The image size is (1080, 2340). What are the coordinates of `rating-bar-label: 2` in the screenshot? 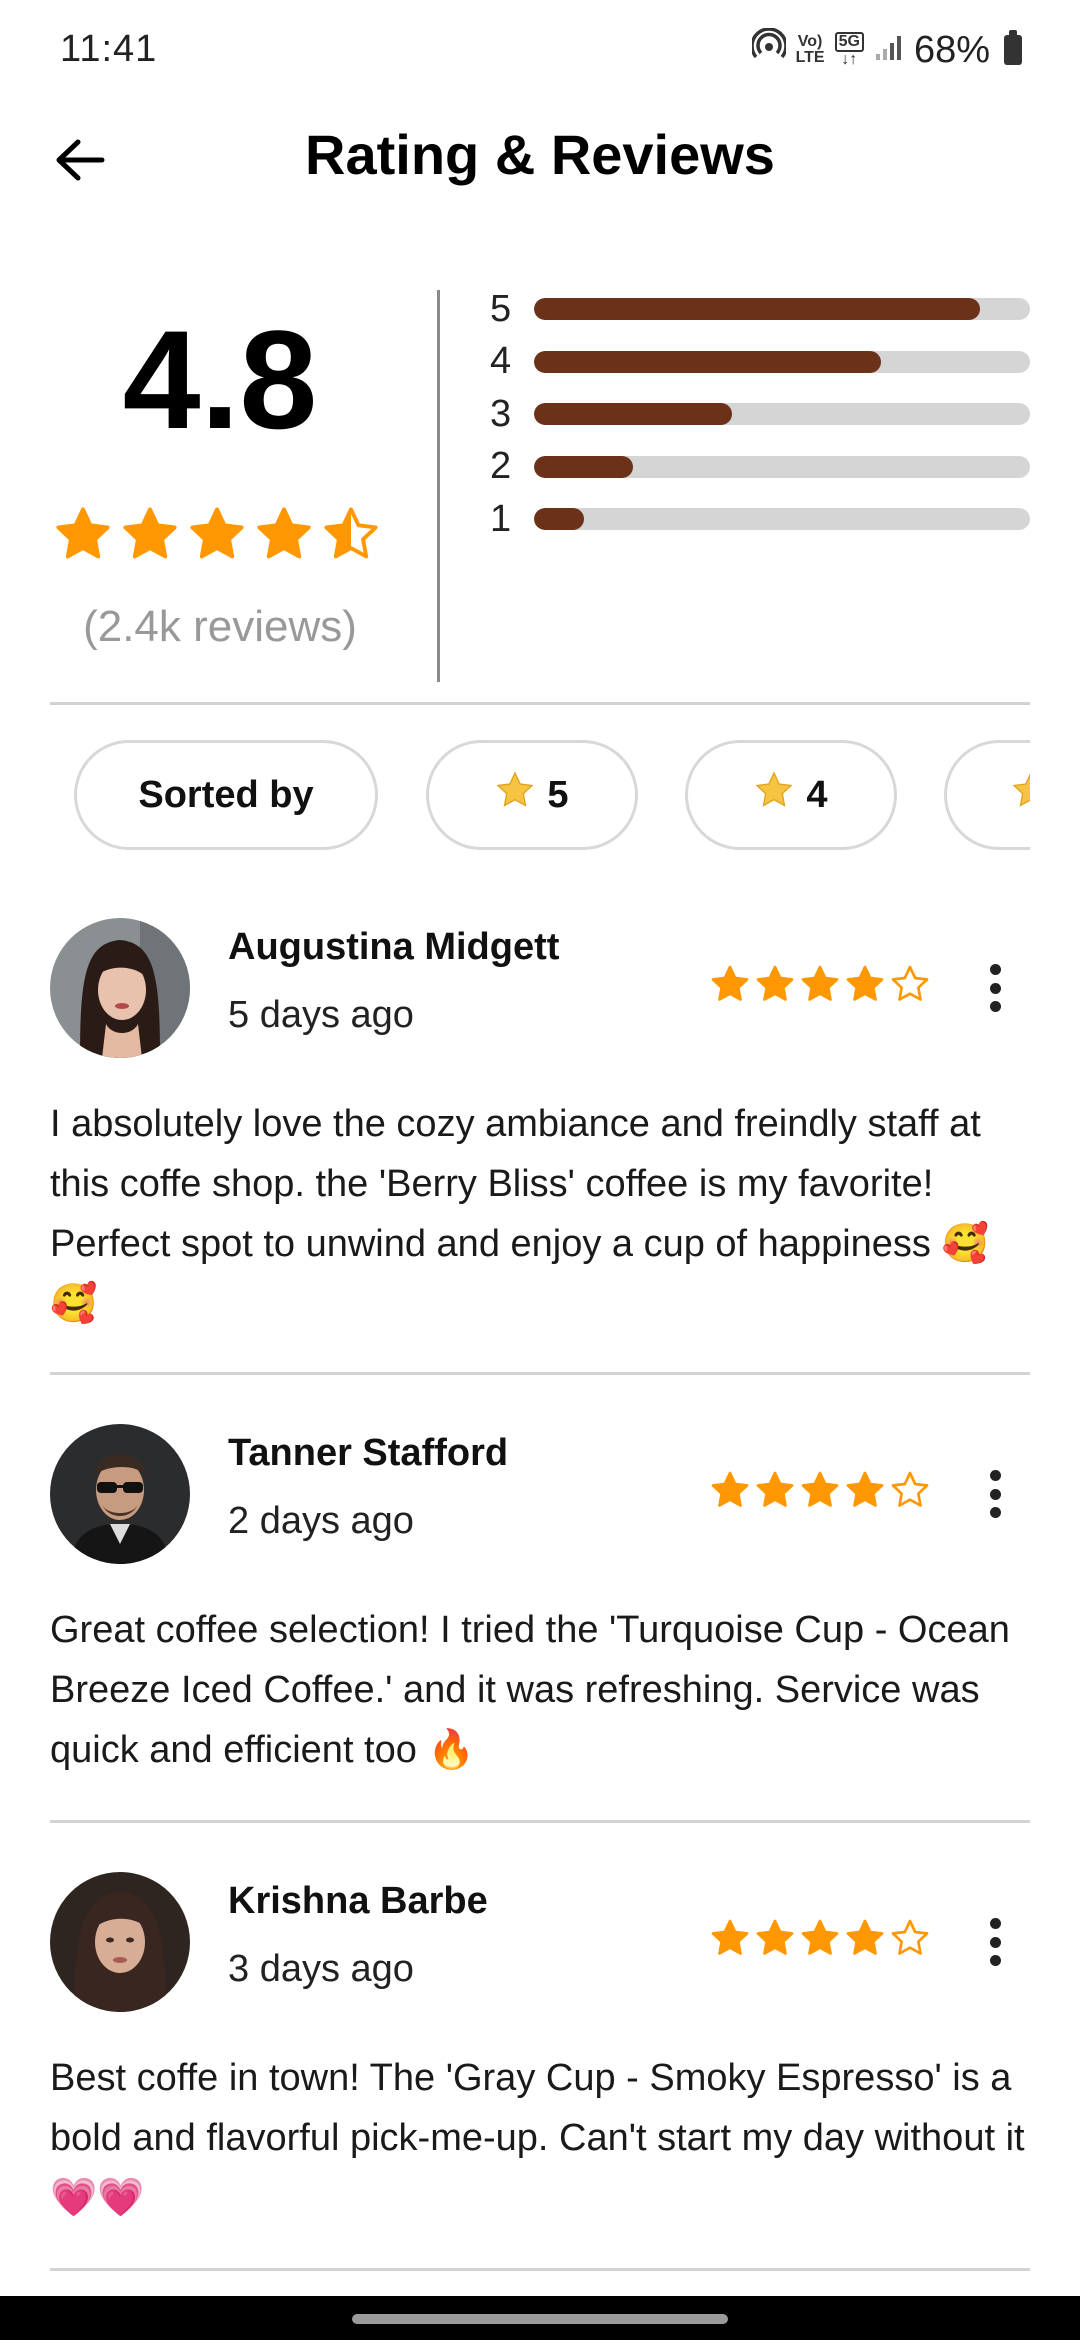 It's located at (501, 466).